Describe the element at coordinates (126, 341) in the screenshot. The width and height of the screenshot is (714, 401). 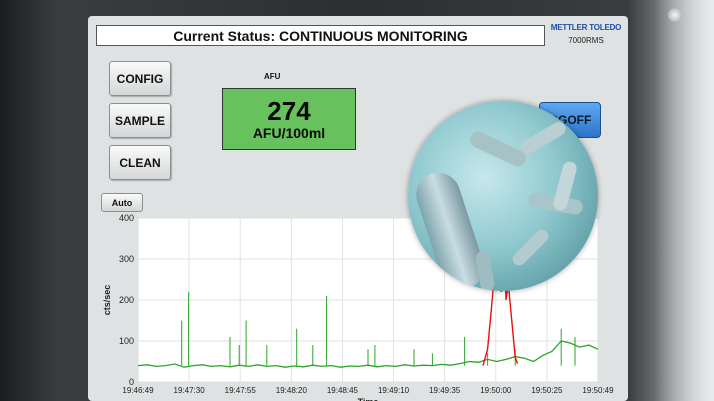
I see `y-tick-label: 100` at that location.